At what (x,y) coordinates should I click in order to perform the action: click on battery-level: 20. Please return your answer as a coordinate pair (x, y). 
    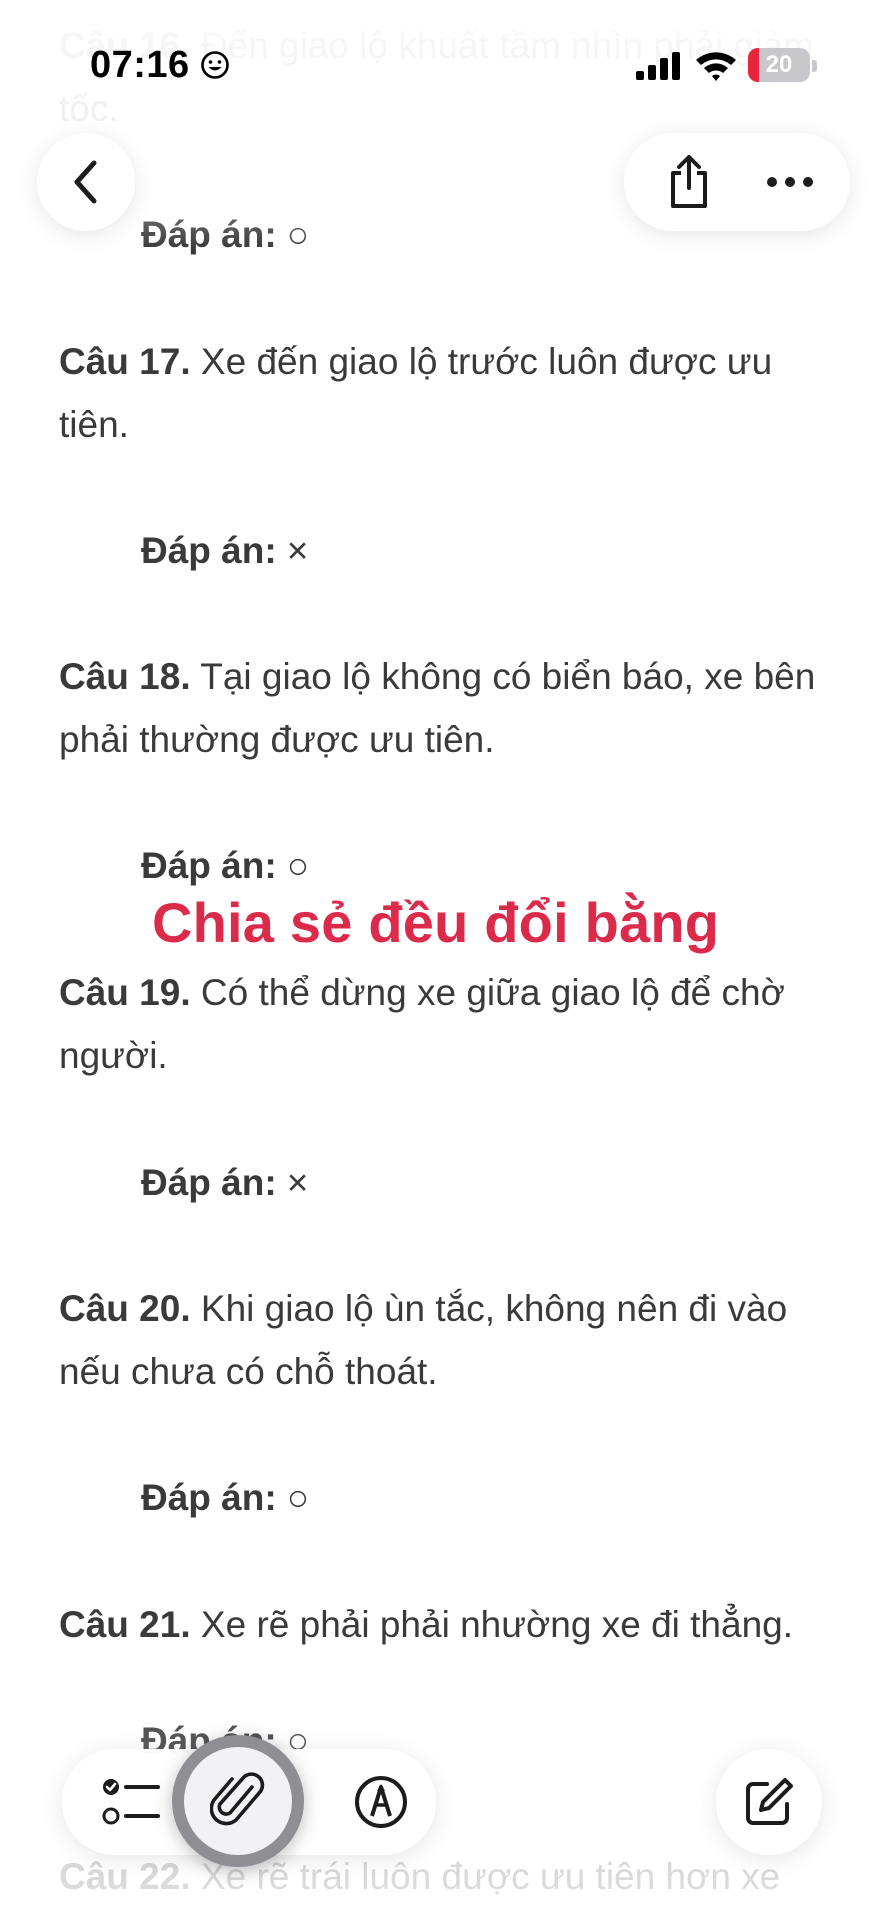
    Looking at the image, I should click on (779, 64).